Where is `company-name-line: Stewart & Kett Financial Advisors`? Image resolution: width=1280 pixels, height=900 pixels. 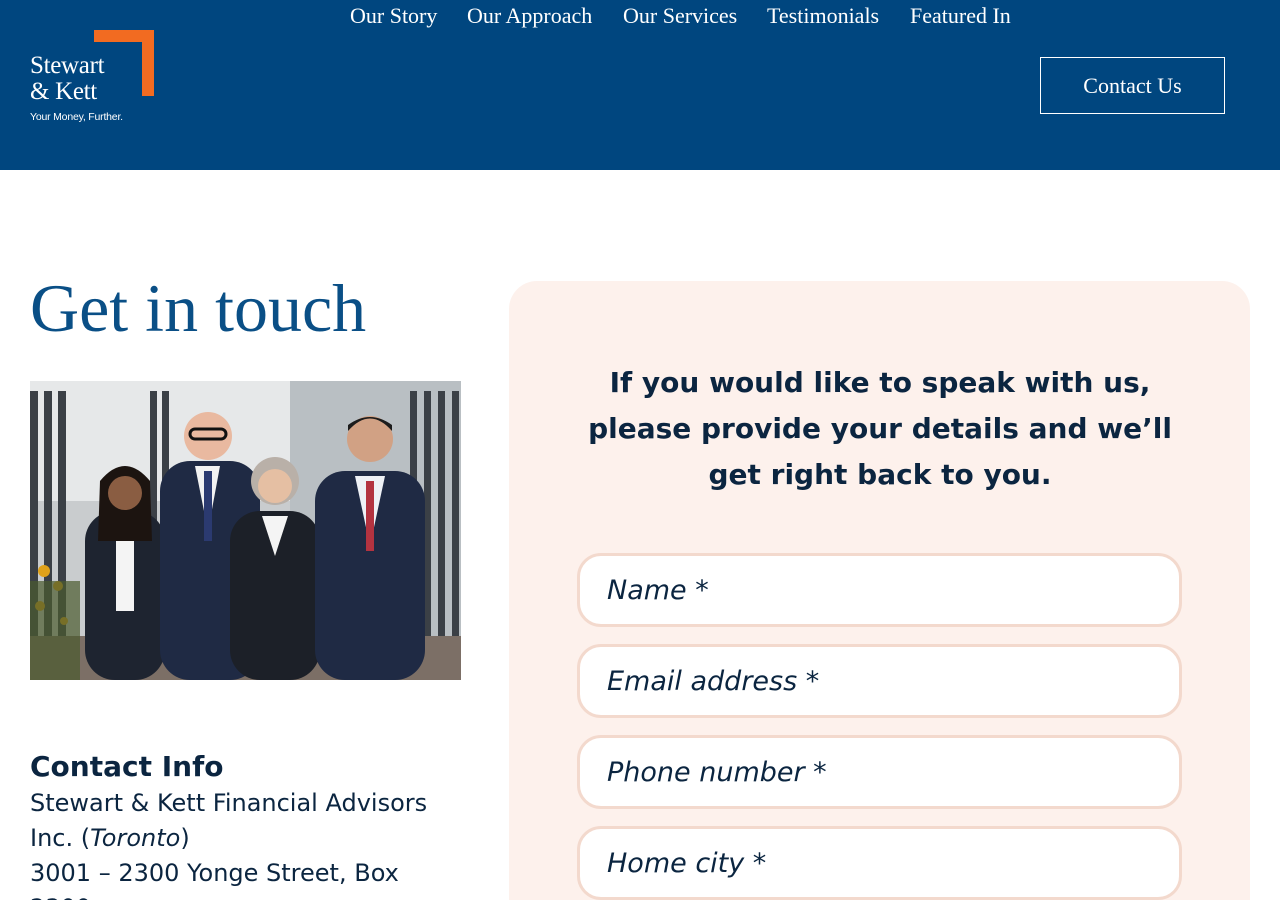 company-name-line: Stewart & Kett Financial Advisors is located at coordinates (229, 803).